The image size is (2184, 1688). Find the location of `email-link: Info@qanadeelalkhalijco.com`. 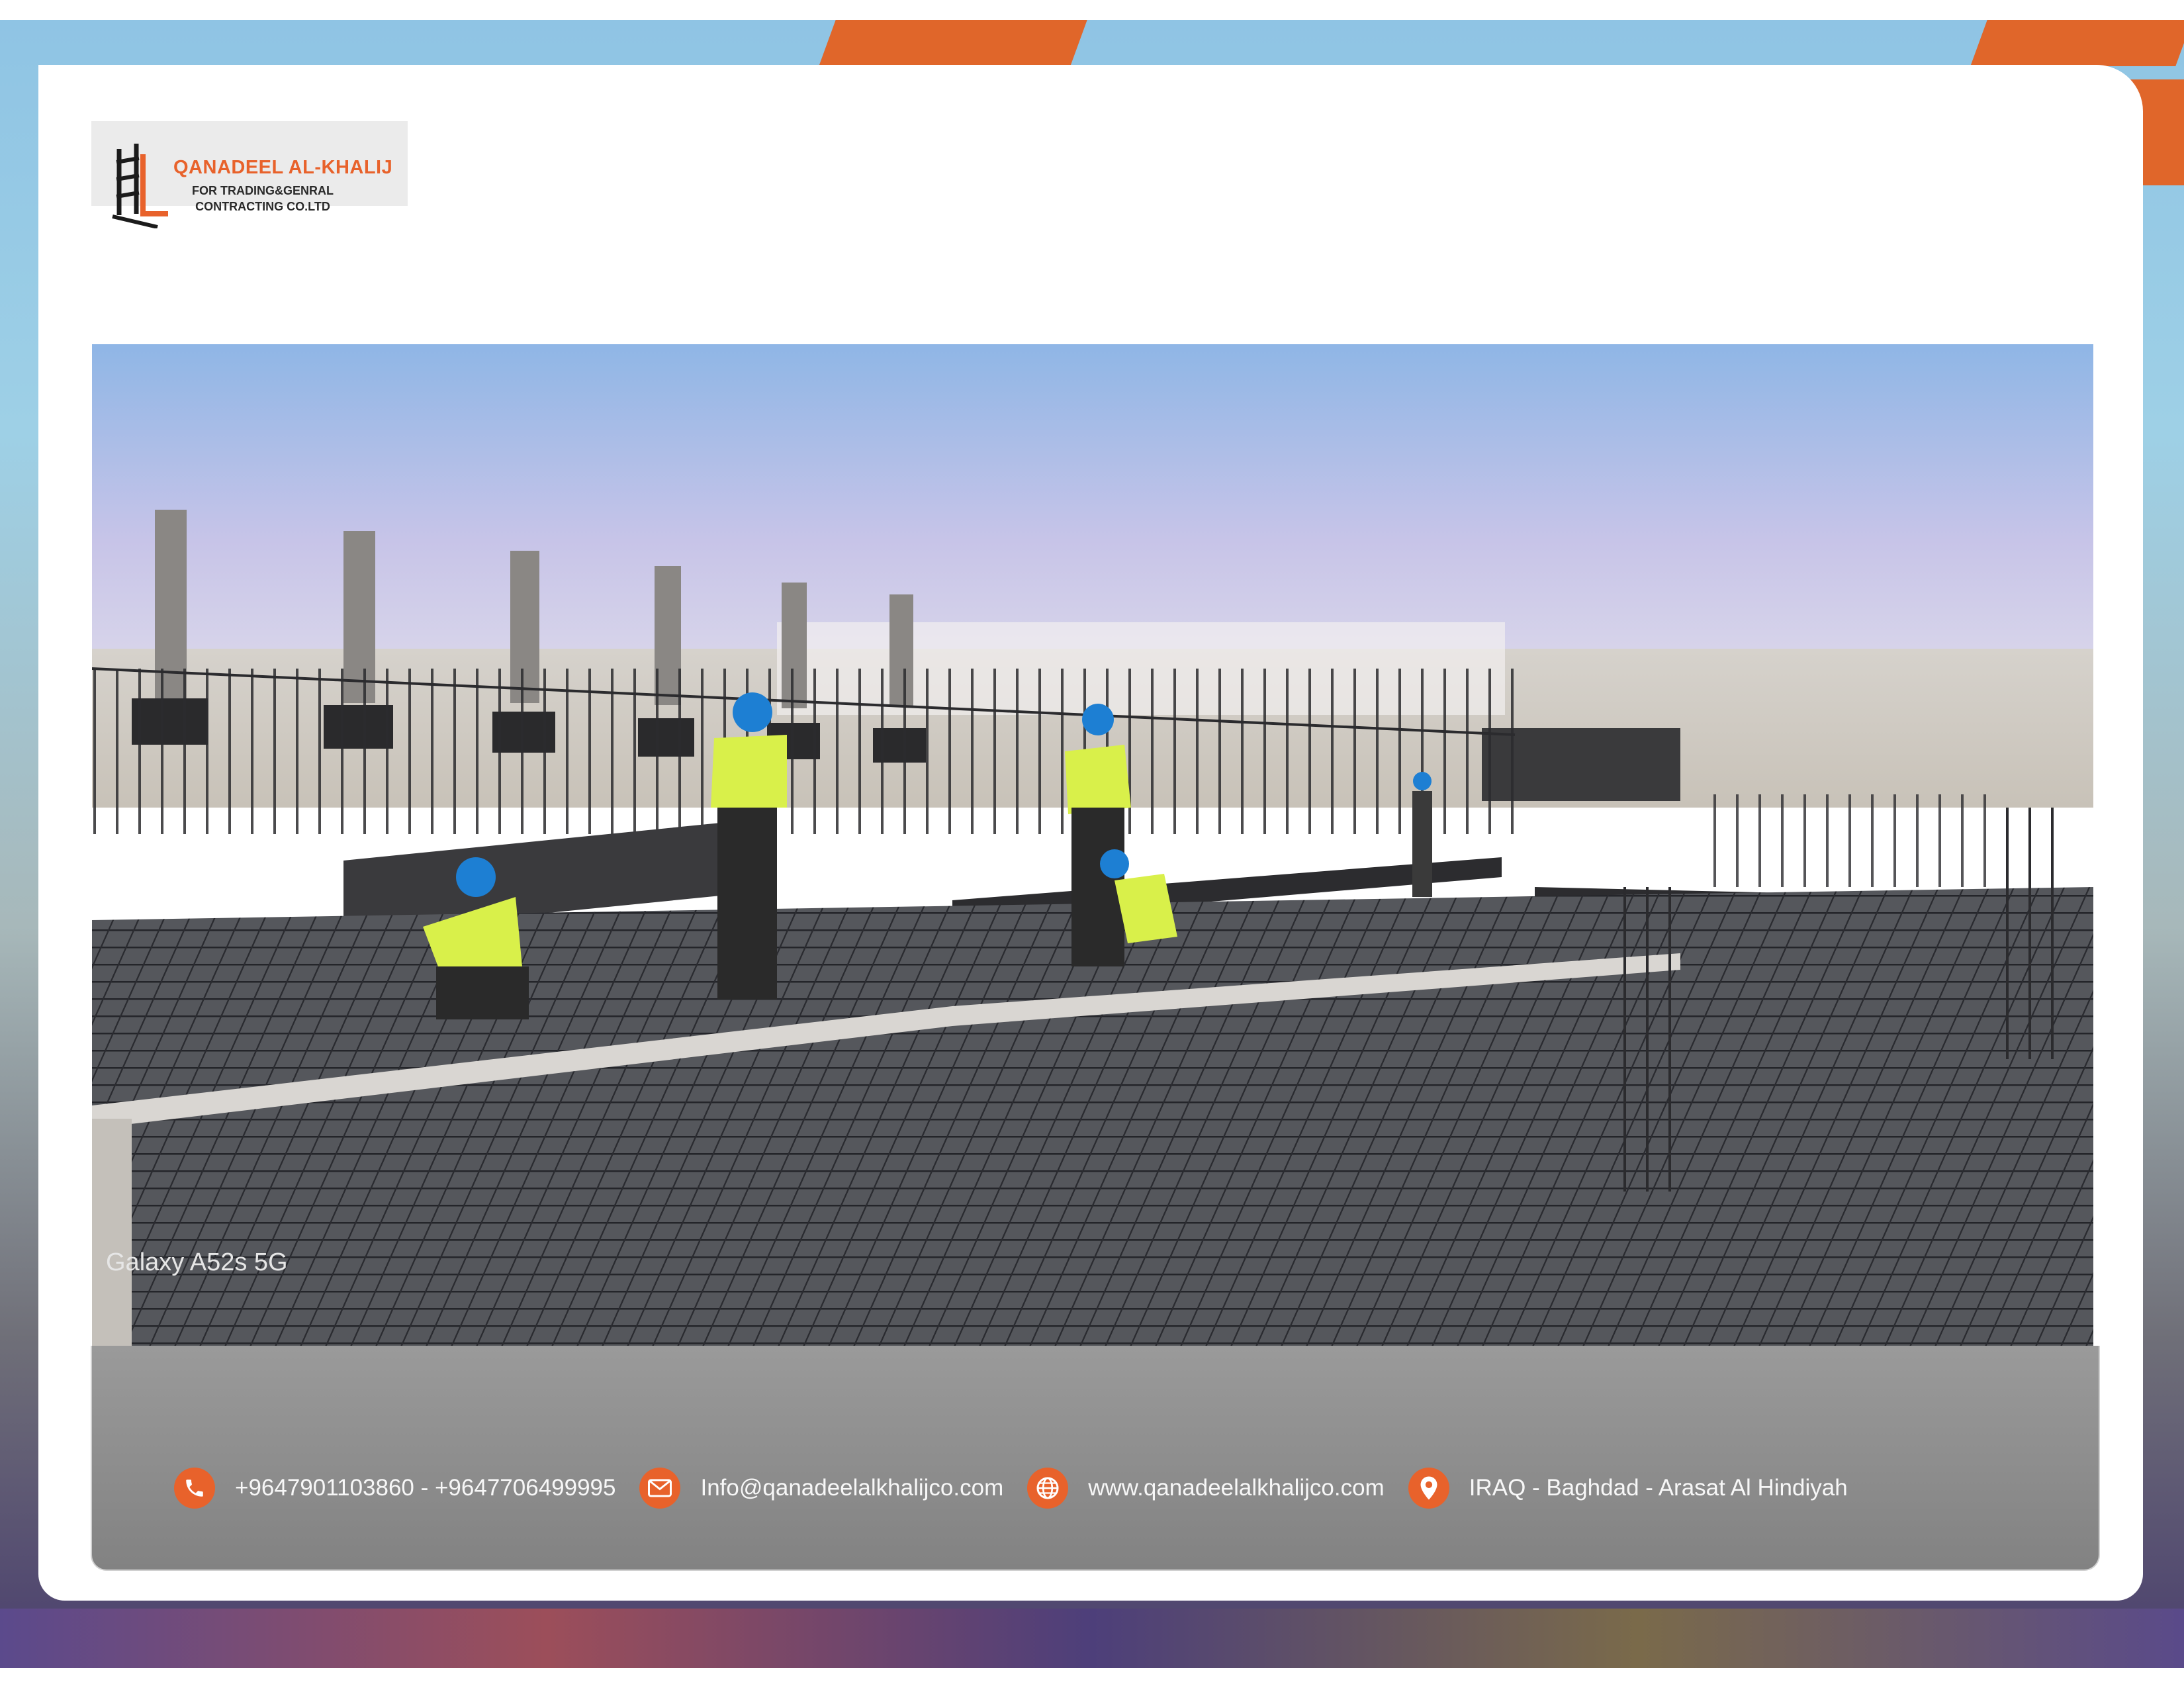

email-link: Info@qanadeelalkhalijco.com is located at coordinates (852, 1488).